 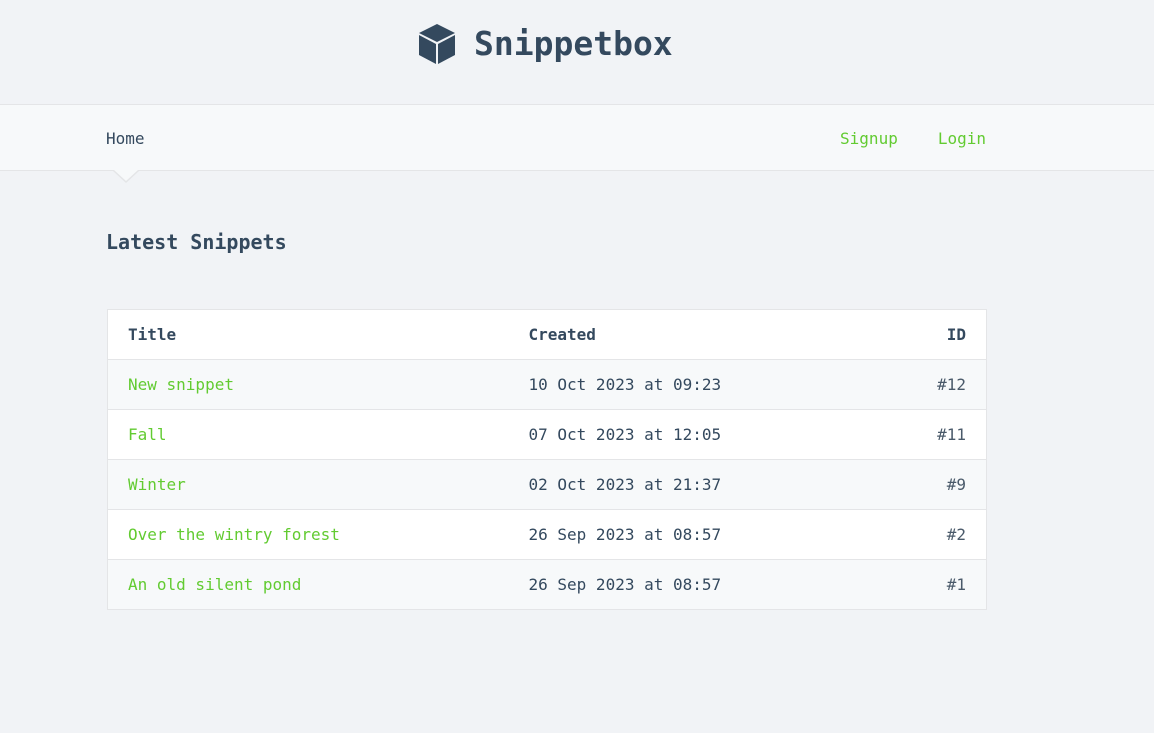 I want to click on snippet-id-cell: #1, so click(x=931, y=584).